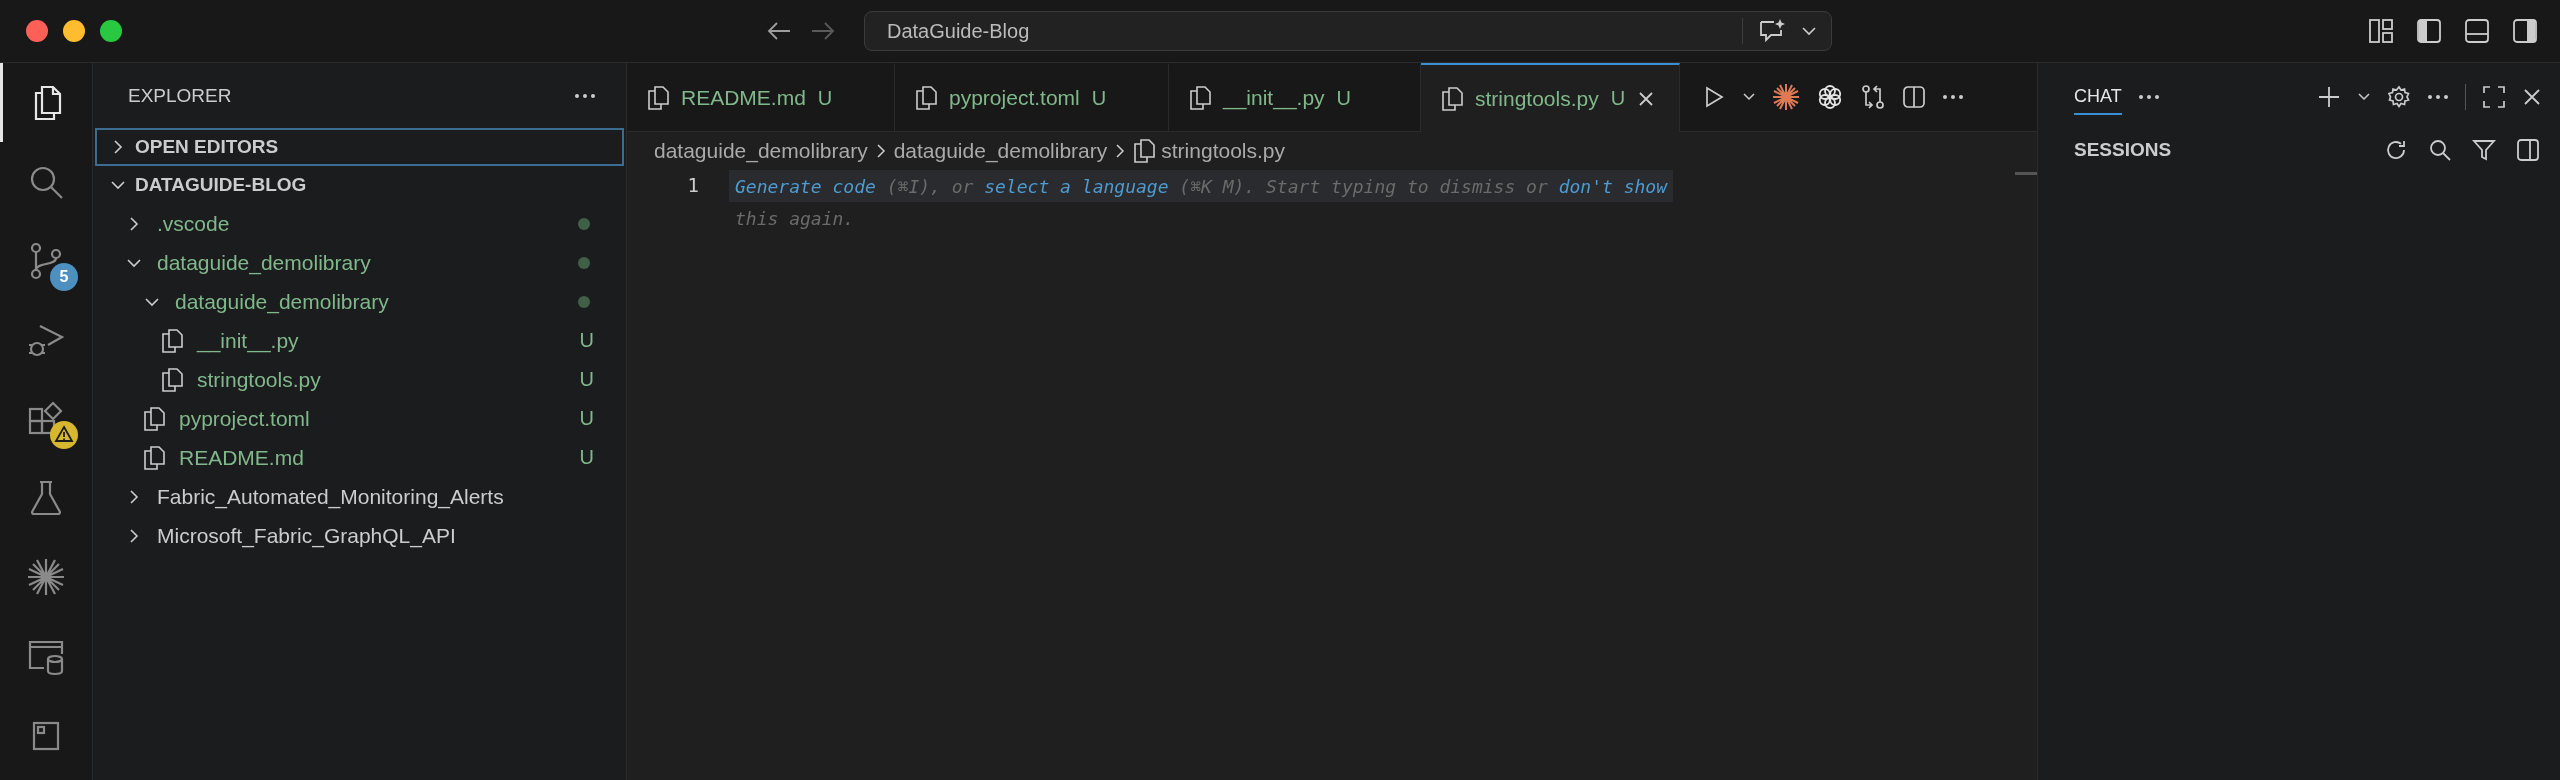 The width and height of the screenshot is (2560, 780). What do you see at coordinates (2528, 150) in the screenshot?
I see `sidebar-toggle-icon` at bounding box center [2528, 150].